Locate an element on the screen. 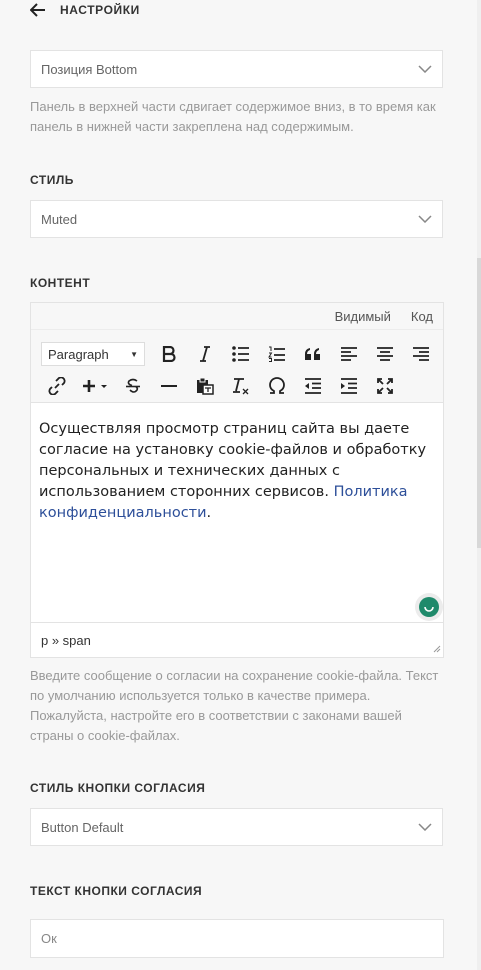 This screenshot has height=970, width=481. button-text-label: ТЕКСТ КНОПКИ СОГЛАСИЯ is located at coordinates (116, 891).